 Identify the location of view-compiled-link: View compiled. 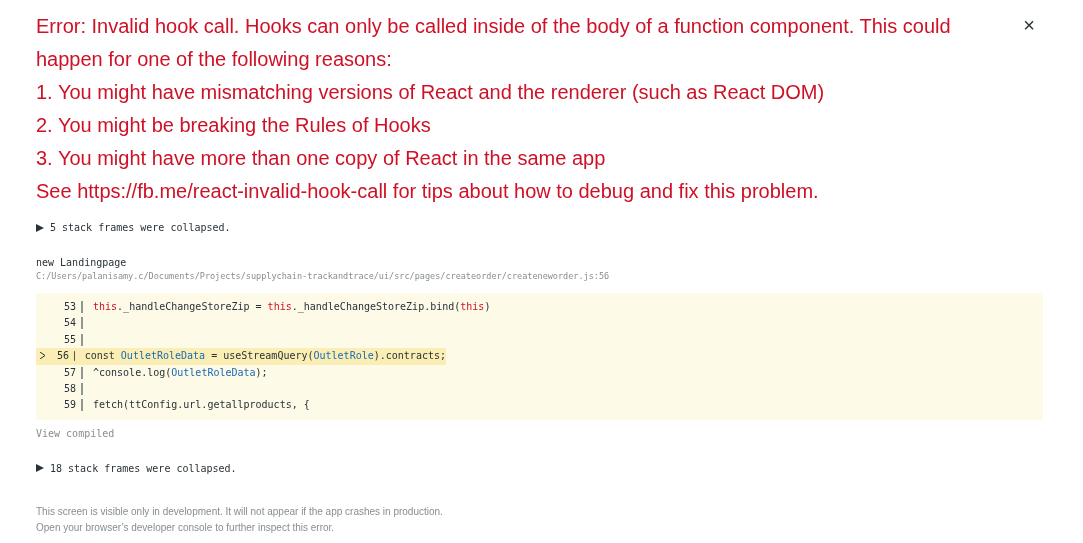
(75, 433).